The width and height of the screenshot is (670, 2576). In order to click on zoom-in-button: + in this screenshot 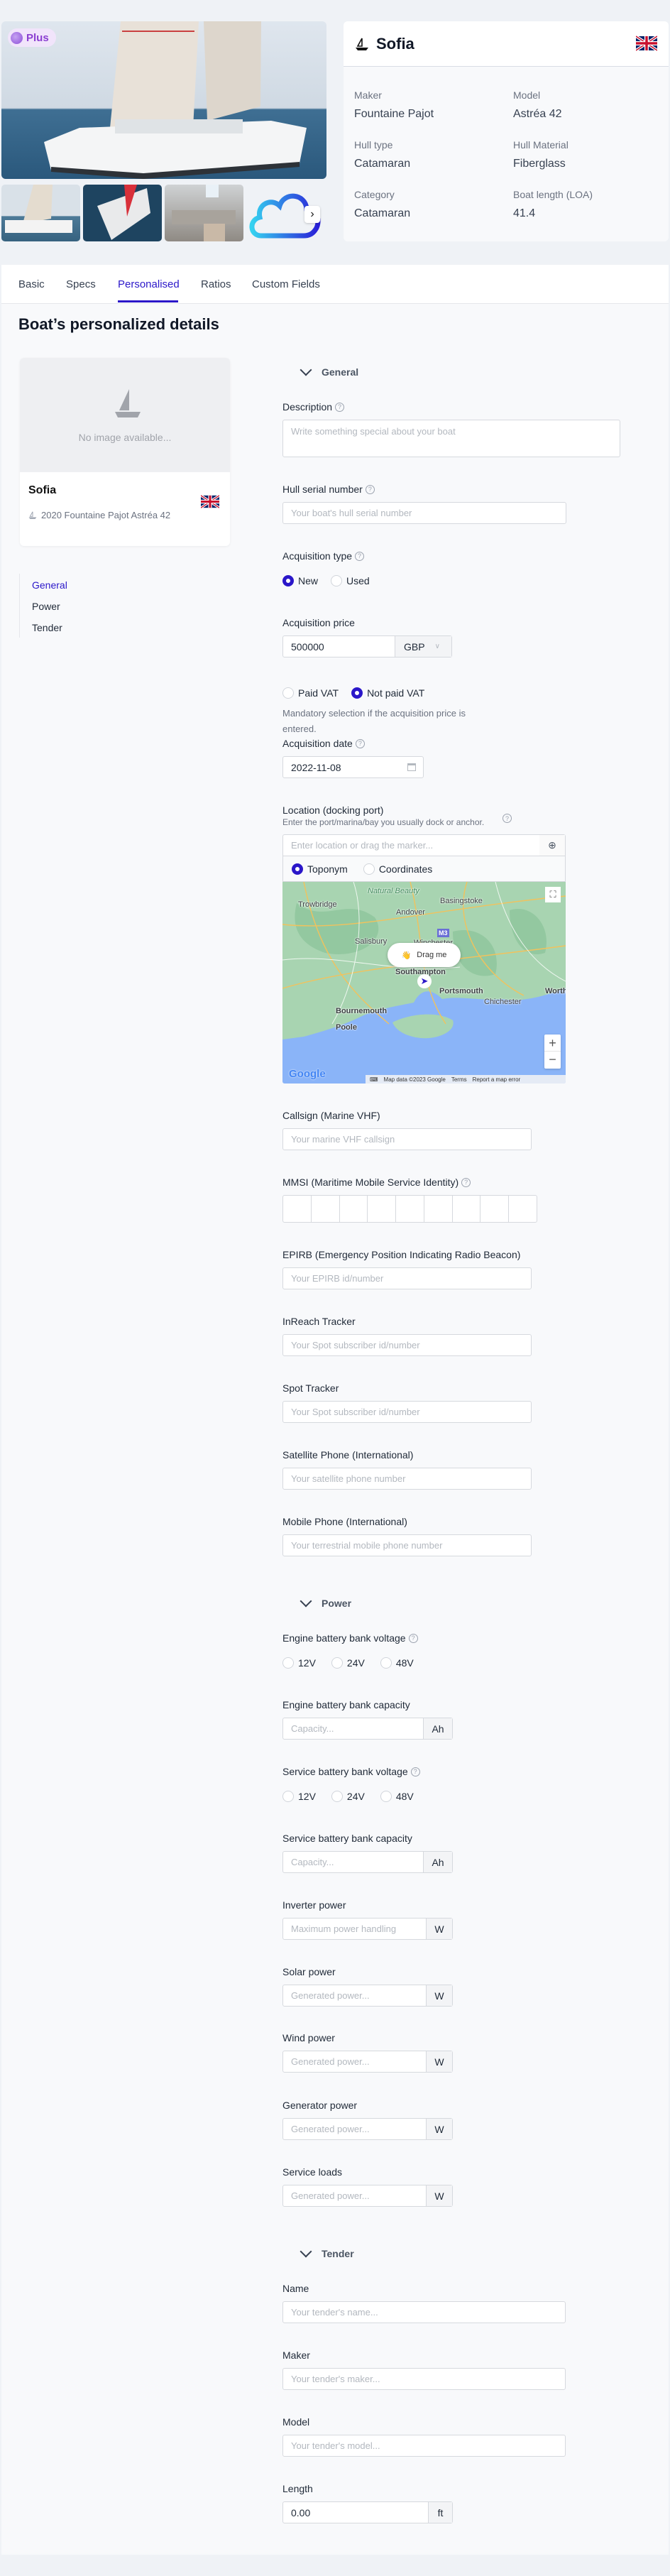, I will do `click(552, 1043)`.